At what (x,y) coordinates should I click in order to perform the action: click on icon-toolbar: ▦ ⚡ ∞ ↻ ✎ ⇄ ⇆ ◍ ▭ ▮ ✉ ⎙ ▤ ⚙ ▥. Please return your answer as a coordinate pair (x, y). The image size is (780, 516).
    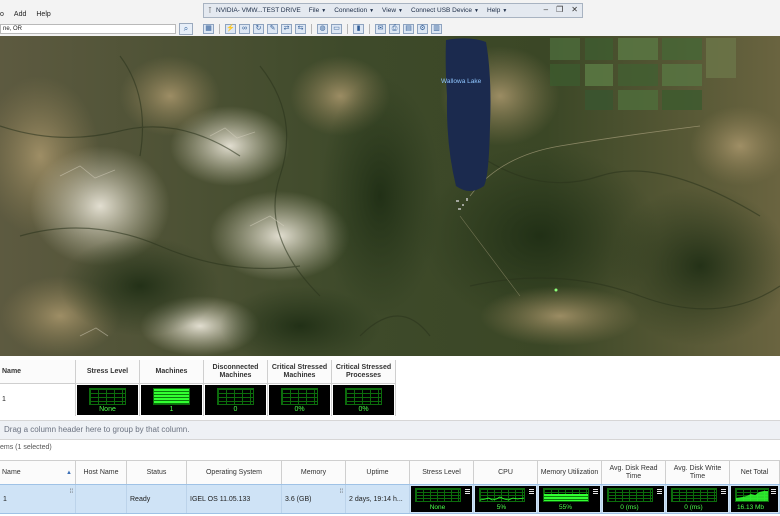
    Looking at the image, I should click on (322, 29).